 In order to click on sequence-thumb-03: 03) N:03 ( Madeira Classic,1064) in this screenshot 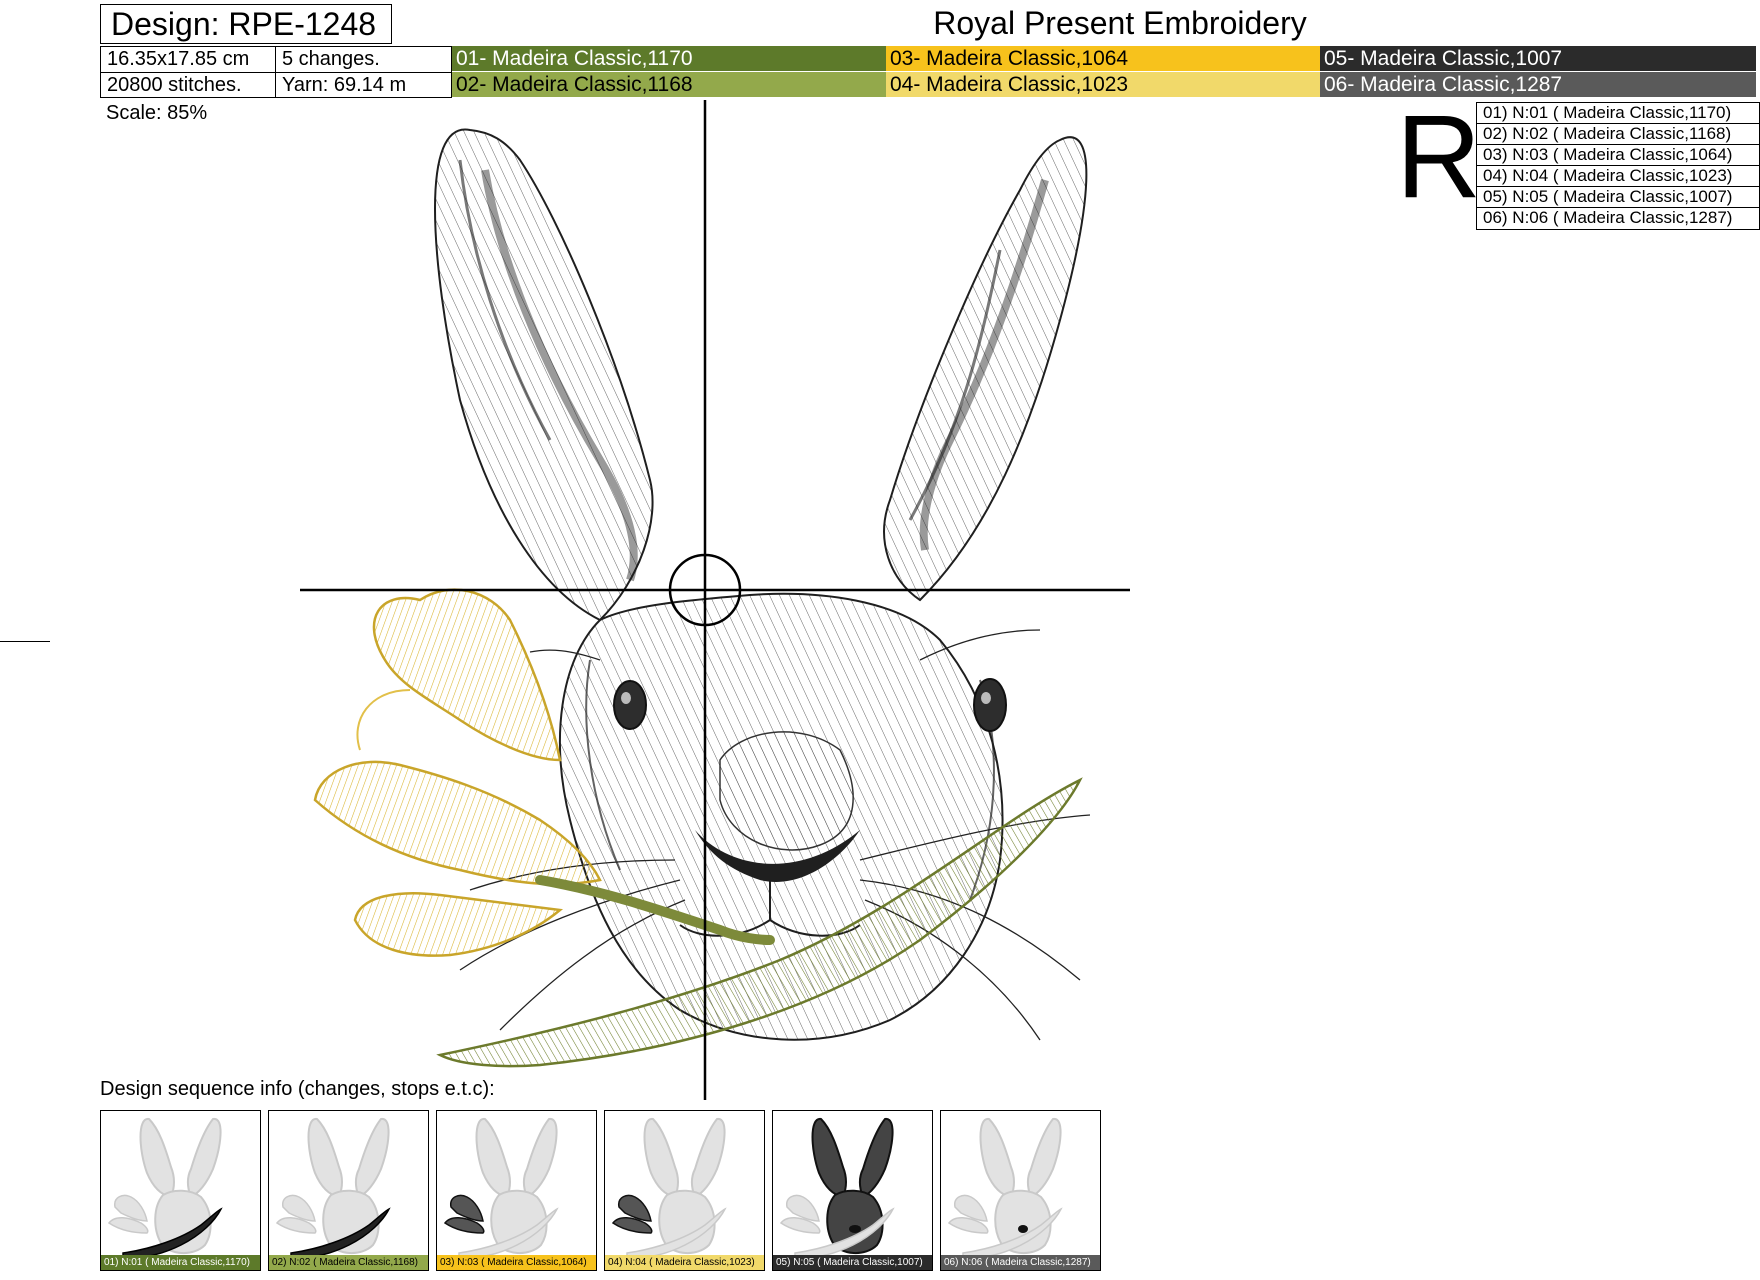, I will do `click(516, 1190)`.